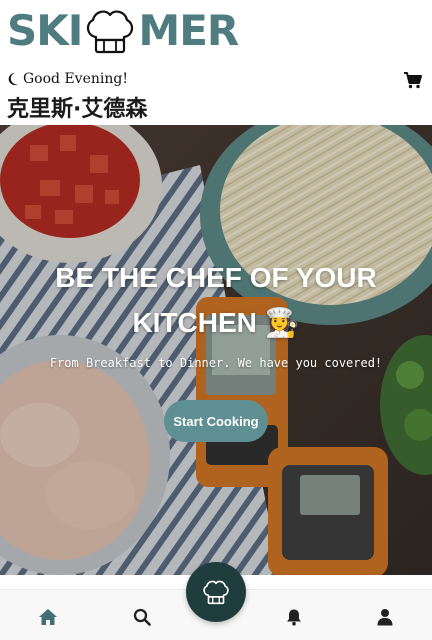 Image resolution: width=432 pixels, height=640 pixels. I want to click on chef-hat-icon, so click(216, 592).